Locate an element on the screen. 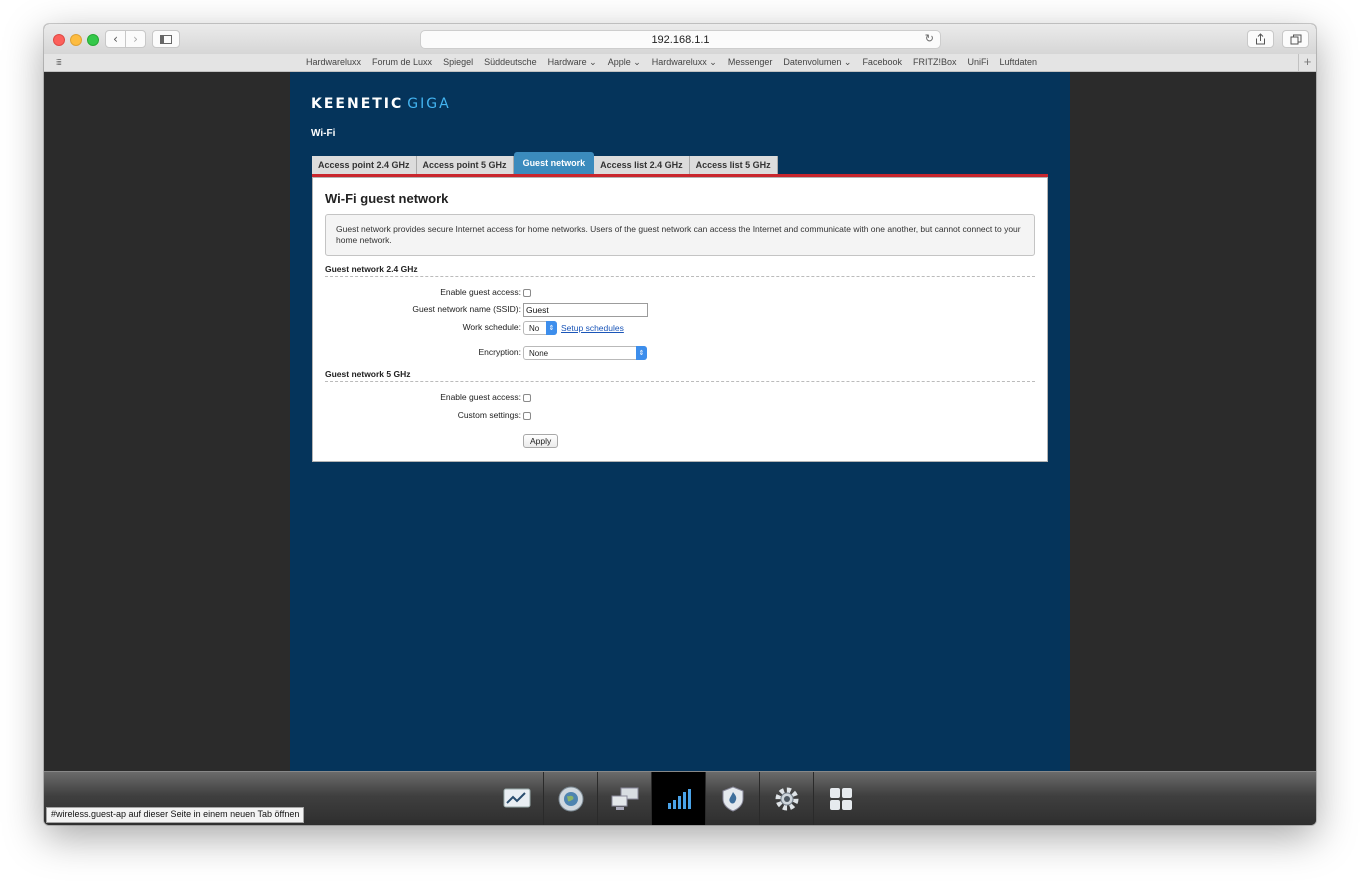 The image size is (1360, 887). share-icon is located at coordinates (1260, 39).